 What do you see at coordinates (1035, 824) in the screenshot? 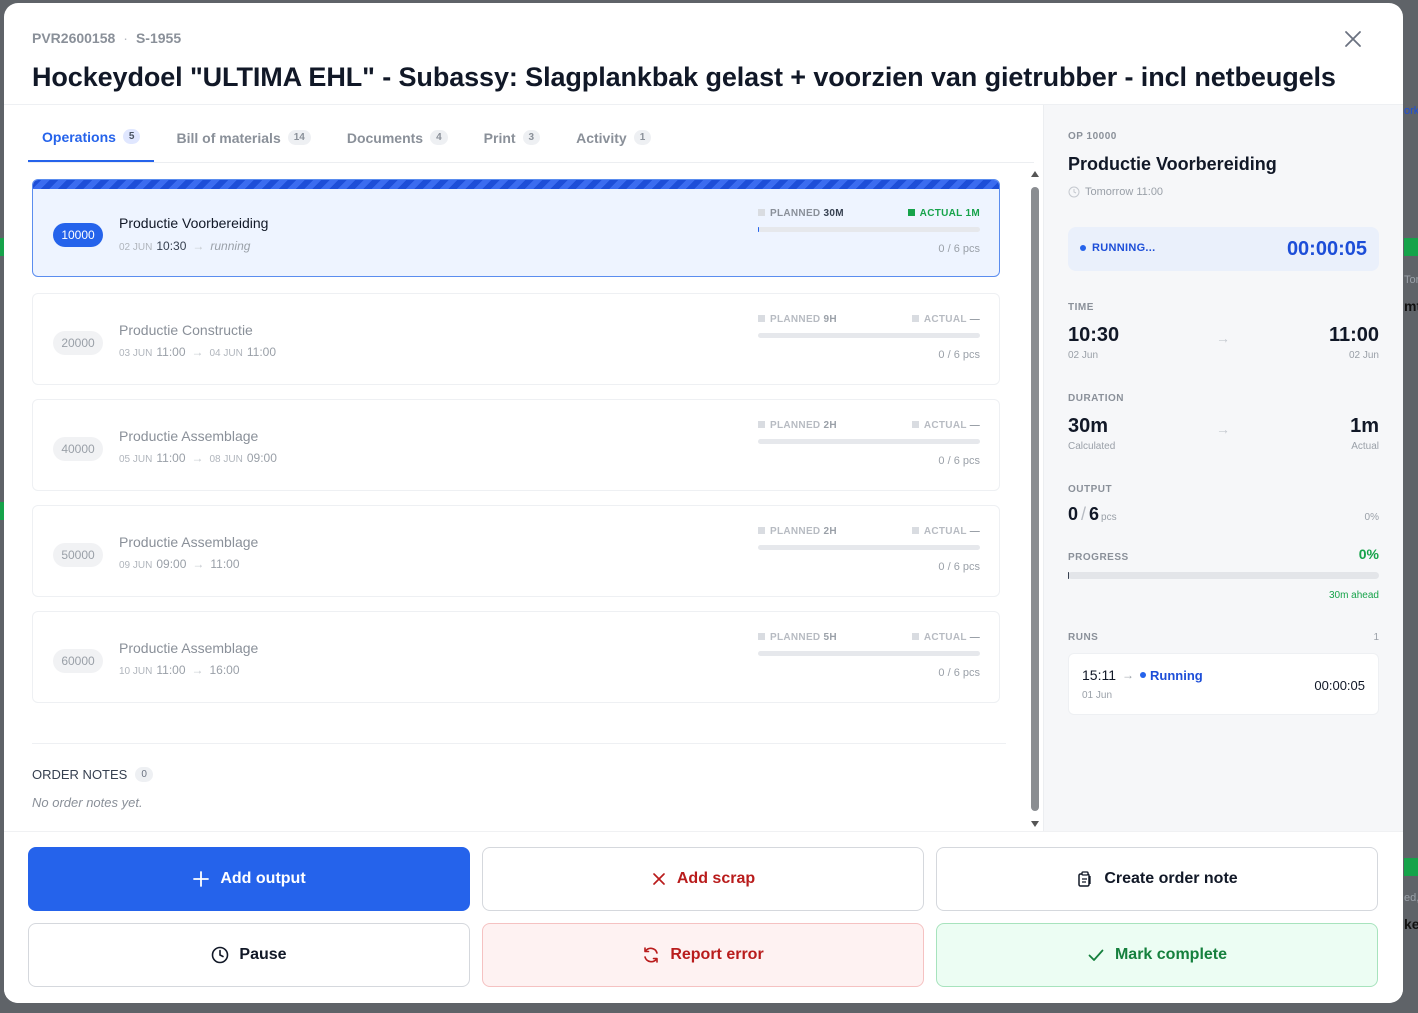
I see `scroll-down-icon` at bounding box center [1035, 824].